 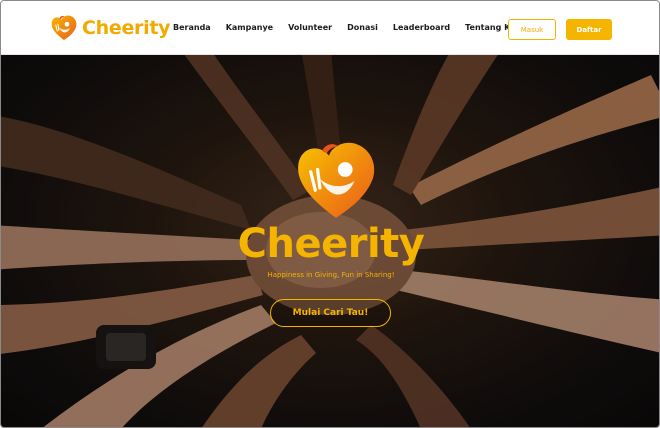 What do you see at coordinates (331, 244) in the screenshot?
I see `hero-title: Cheerity` at bounding box center [331, 244].